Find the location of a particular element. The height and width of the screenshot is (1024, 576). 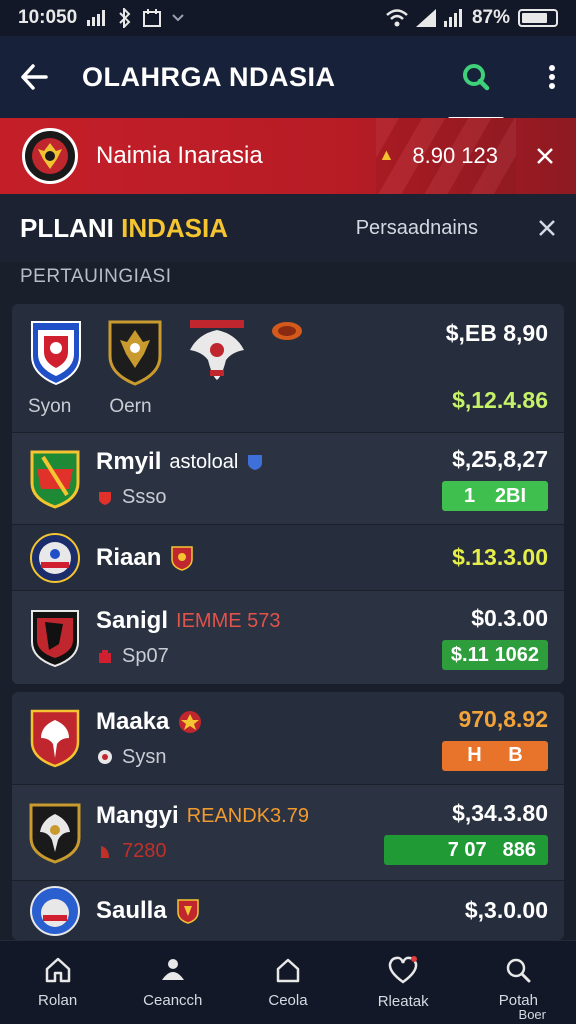

section-title: PLLANI INDASIA is located at coordinates (124, 227).